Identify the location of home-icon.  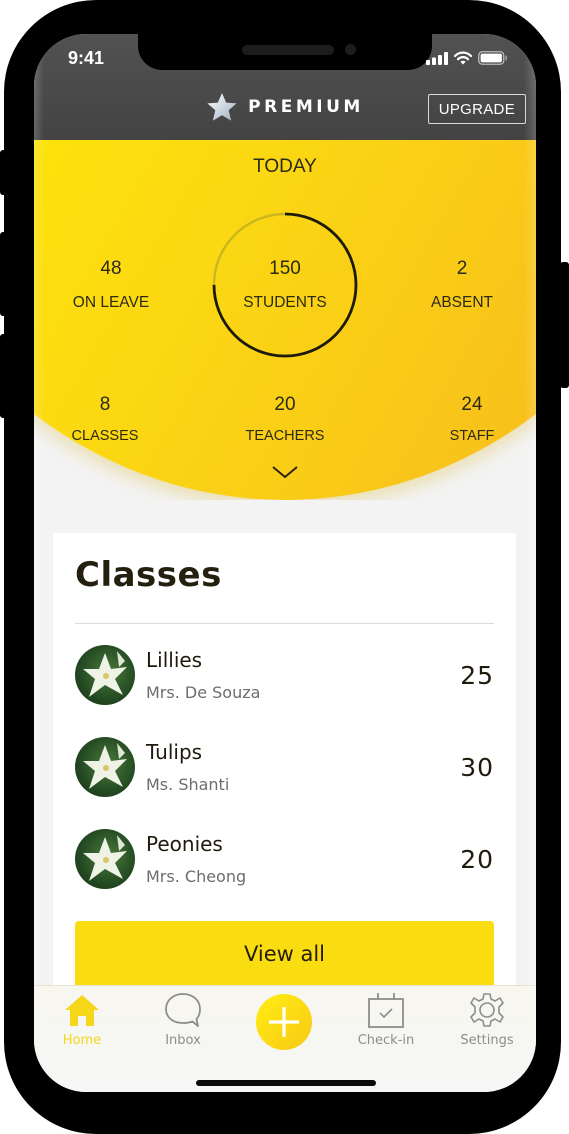
(82, 1010).